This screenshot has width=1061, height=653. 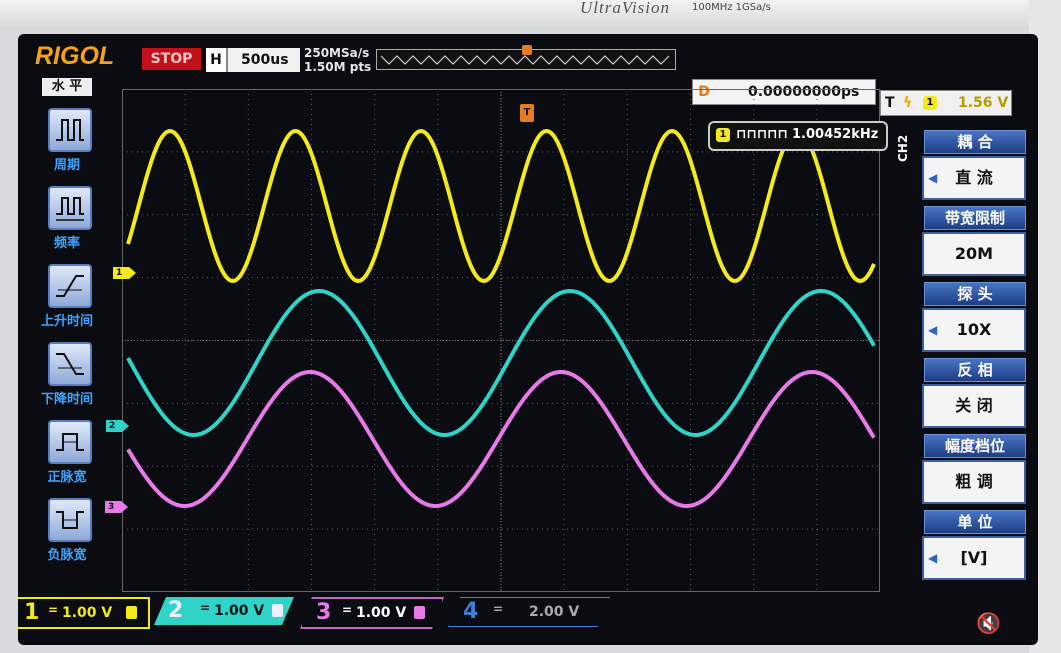 I want to click on menu-item-fall-time: 下降时间, so click(x=67, y=382).